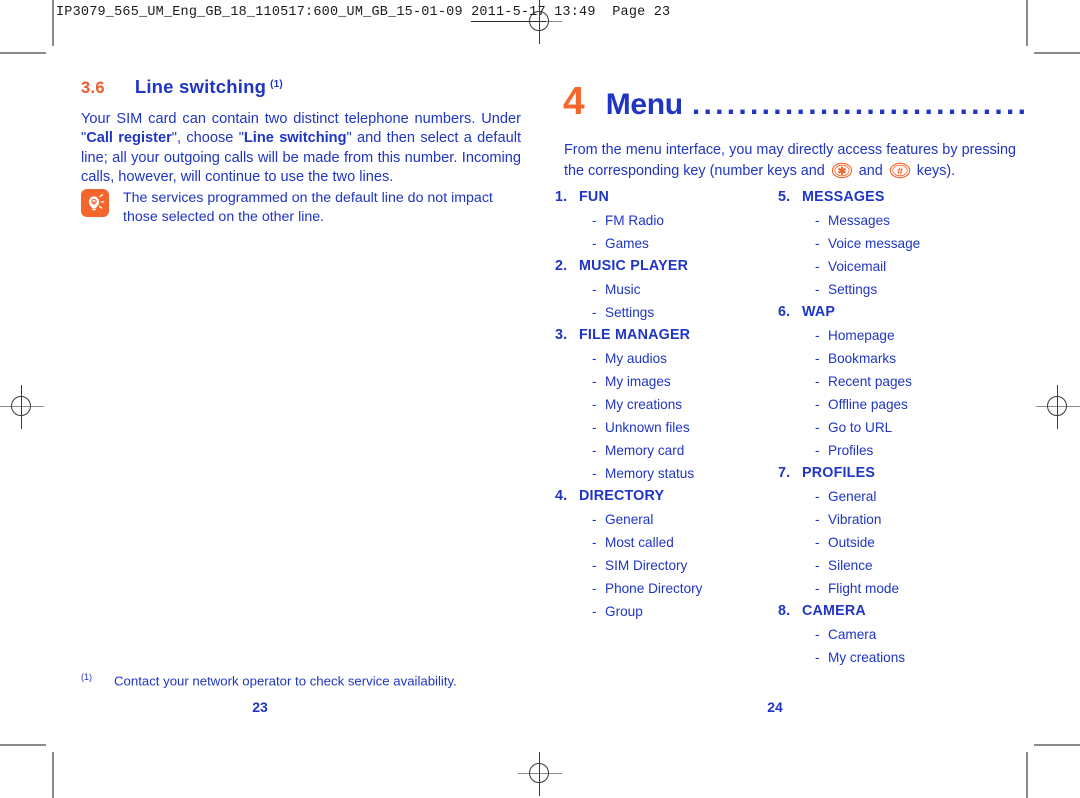 This screenshot has height=798, width=1080. Describe the element at coordinates (889, 312) in the screenshot. I see `menu-group-heading: 6. WAP` at that location.